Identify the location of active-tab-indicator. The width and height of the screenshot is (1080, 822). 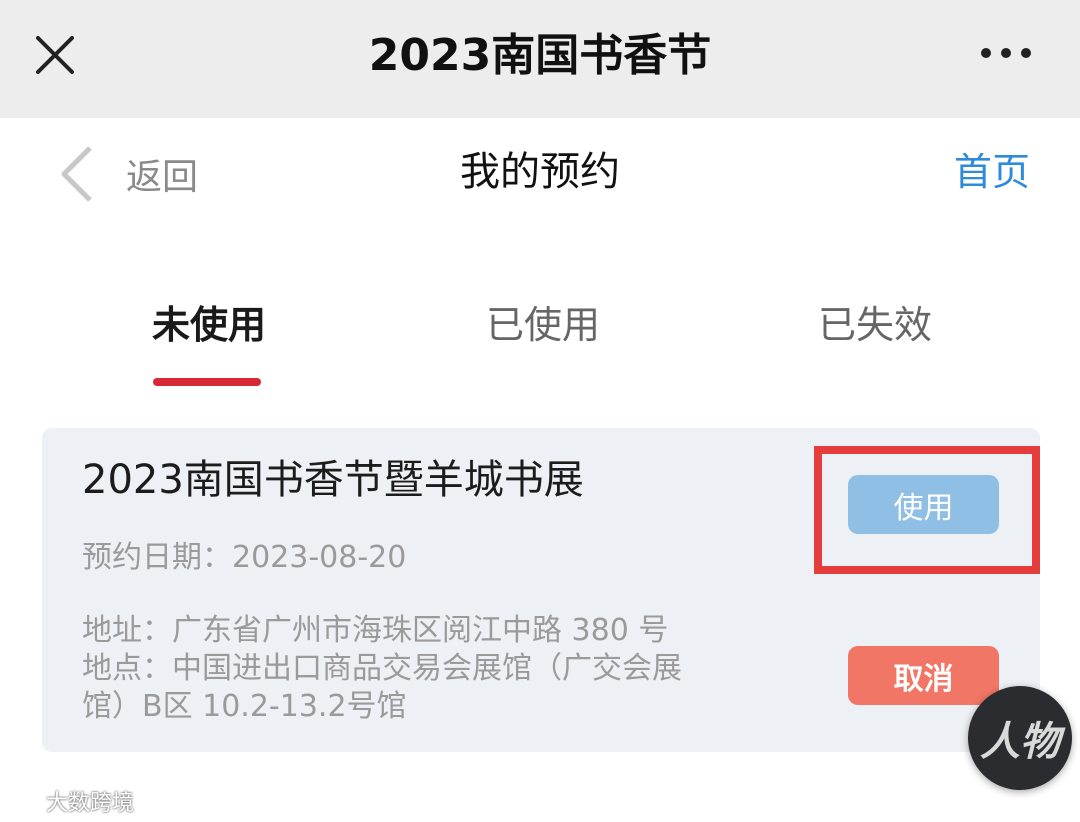
(207, 382).